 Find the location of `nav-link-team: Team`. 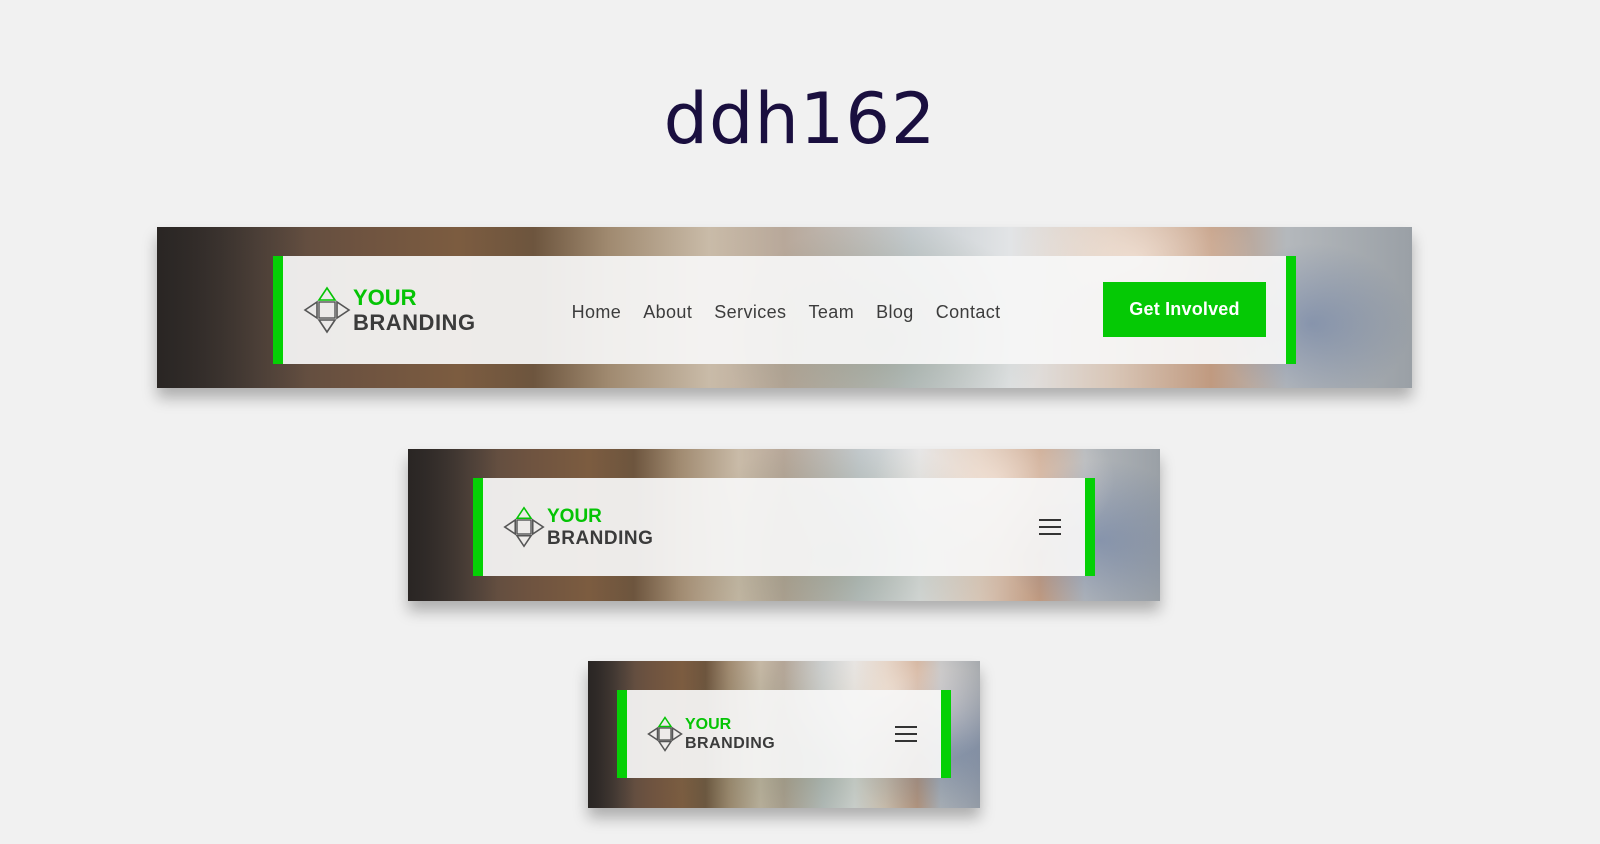

nav-link-team: Team is located at coordinates (831, 312).